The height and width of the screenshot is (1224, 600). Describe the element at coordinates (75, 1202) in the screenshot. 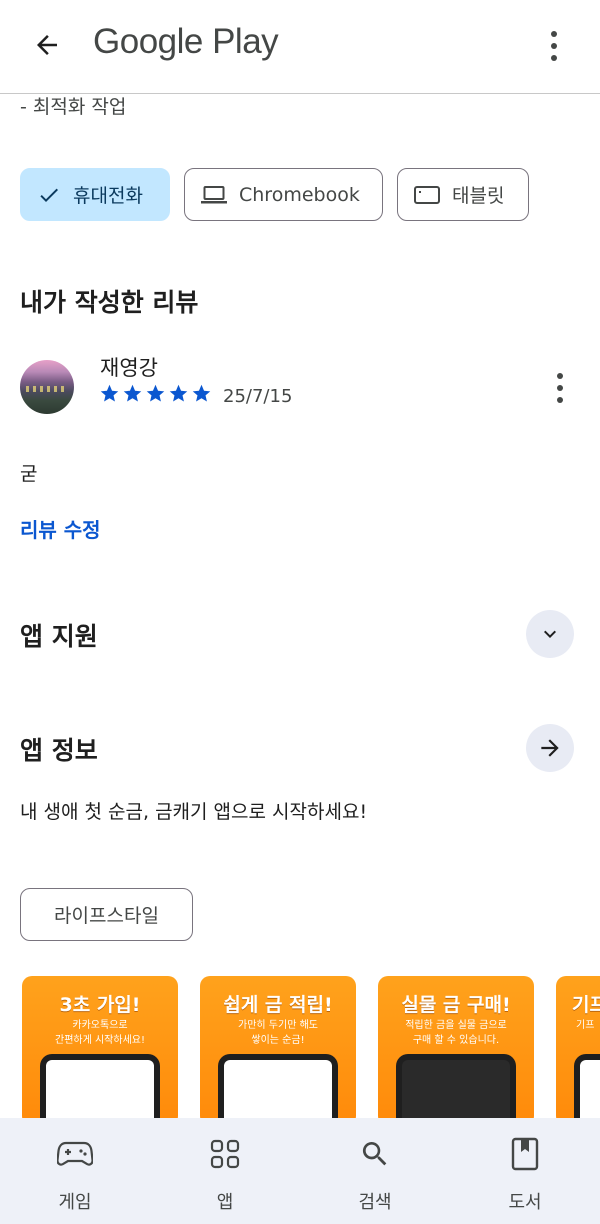

I see `nav-games-label: 게임` at that location.